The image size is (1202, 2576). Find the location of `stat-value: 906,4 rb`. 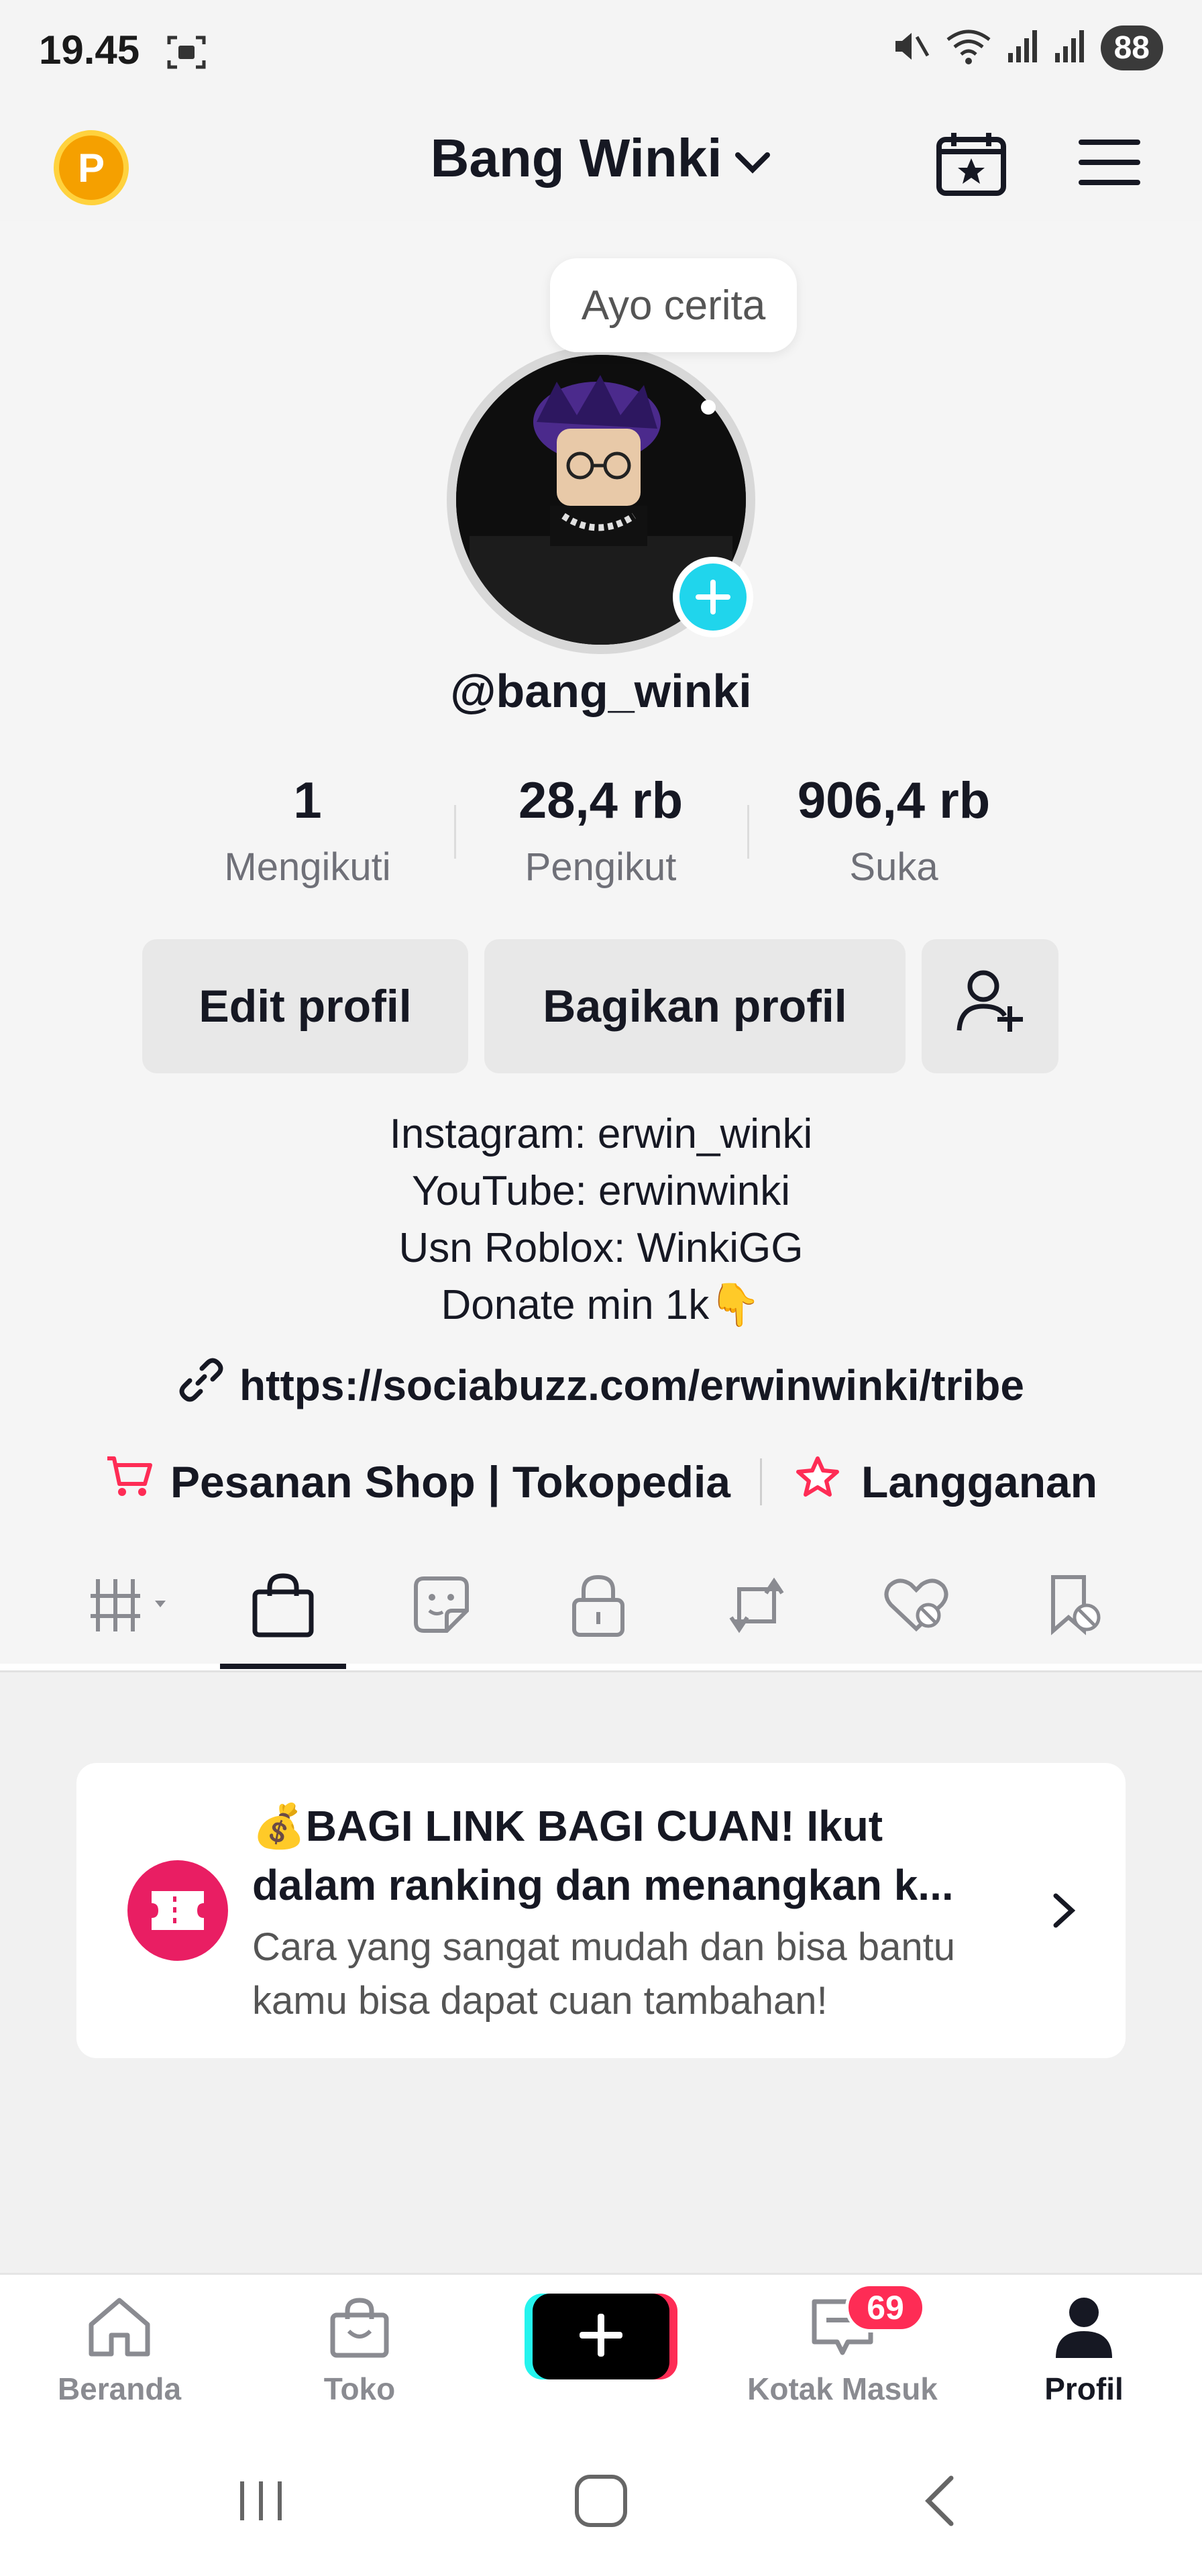

stat-value: 906,4 rb is located at coordinates (894, 800).